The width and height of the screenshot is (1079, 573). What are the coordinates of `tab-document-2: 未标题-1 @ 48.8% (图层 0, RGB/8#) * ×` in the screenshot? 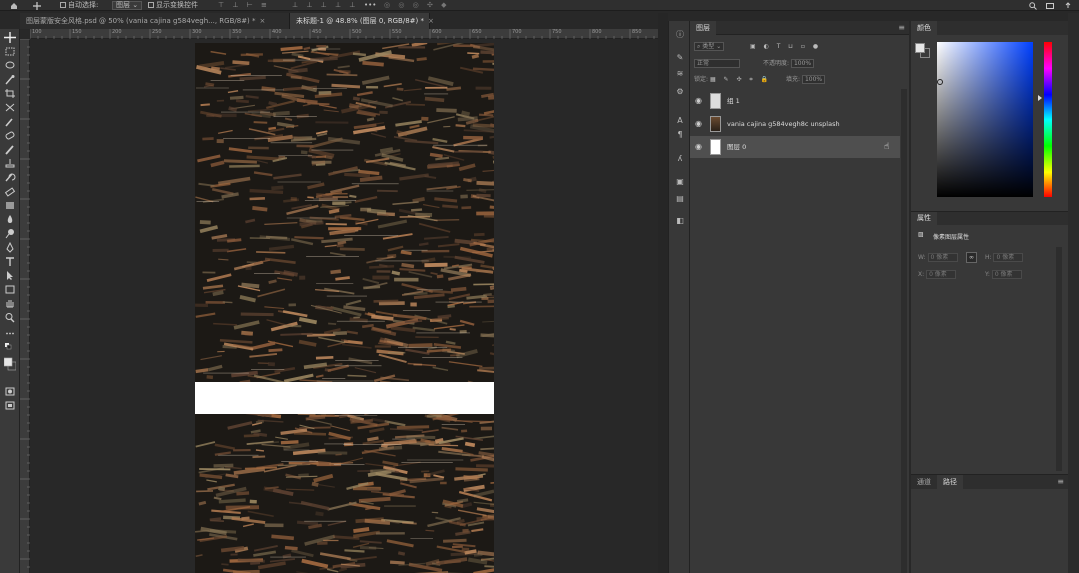 It's located at (362, 21).